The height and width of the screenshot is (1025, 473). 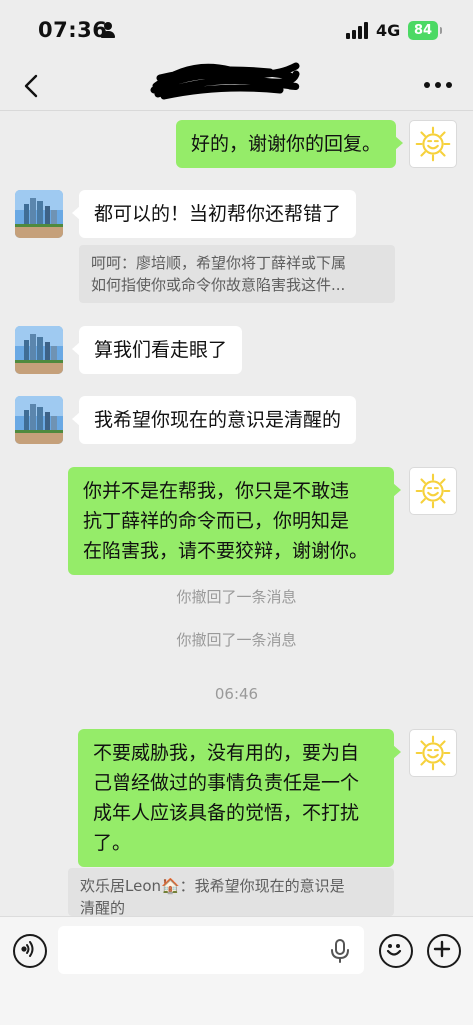 What do you see at coordinates (161, 350) in the screenshot?
I see `message-text: 算我们看走眼了` at bounding box center [161, 350].